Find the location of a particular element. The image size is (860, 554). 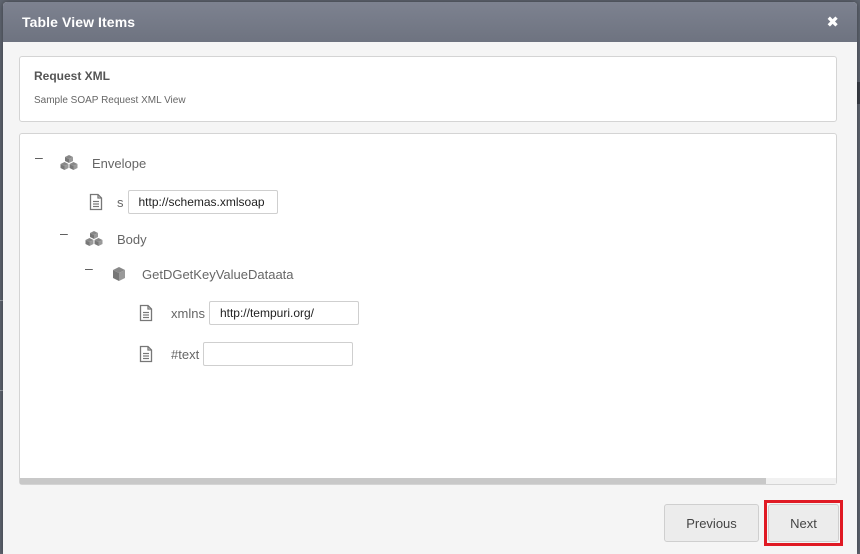

horizontal-scrollbar is located at coordinates (428, 481).